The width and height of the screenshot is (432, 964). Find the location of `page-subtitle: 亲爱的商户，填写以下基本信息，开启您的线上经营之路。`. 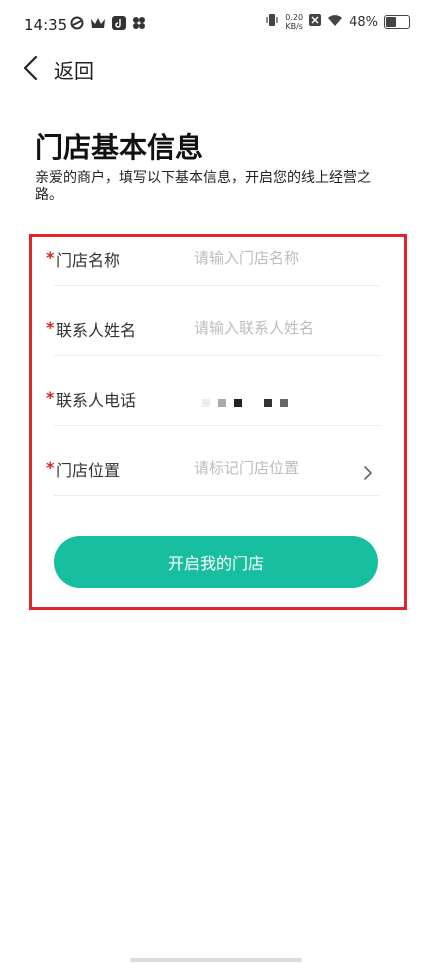

page-subtitle: 亲爱的商户，填写以下基本信息，开启您的线上经营之路。 is located at coordinates (203, 186).